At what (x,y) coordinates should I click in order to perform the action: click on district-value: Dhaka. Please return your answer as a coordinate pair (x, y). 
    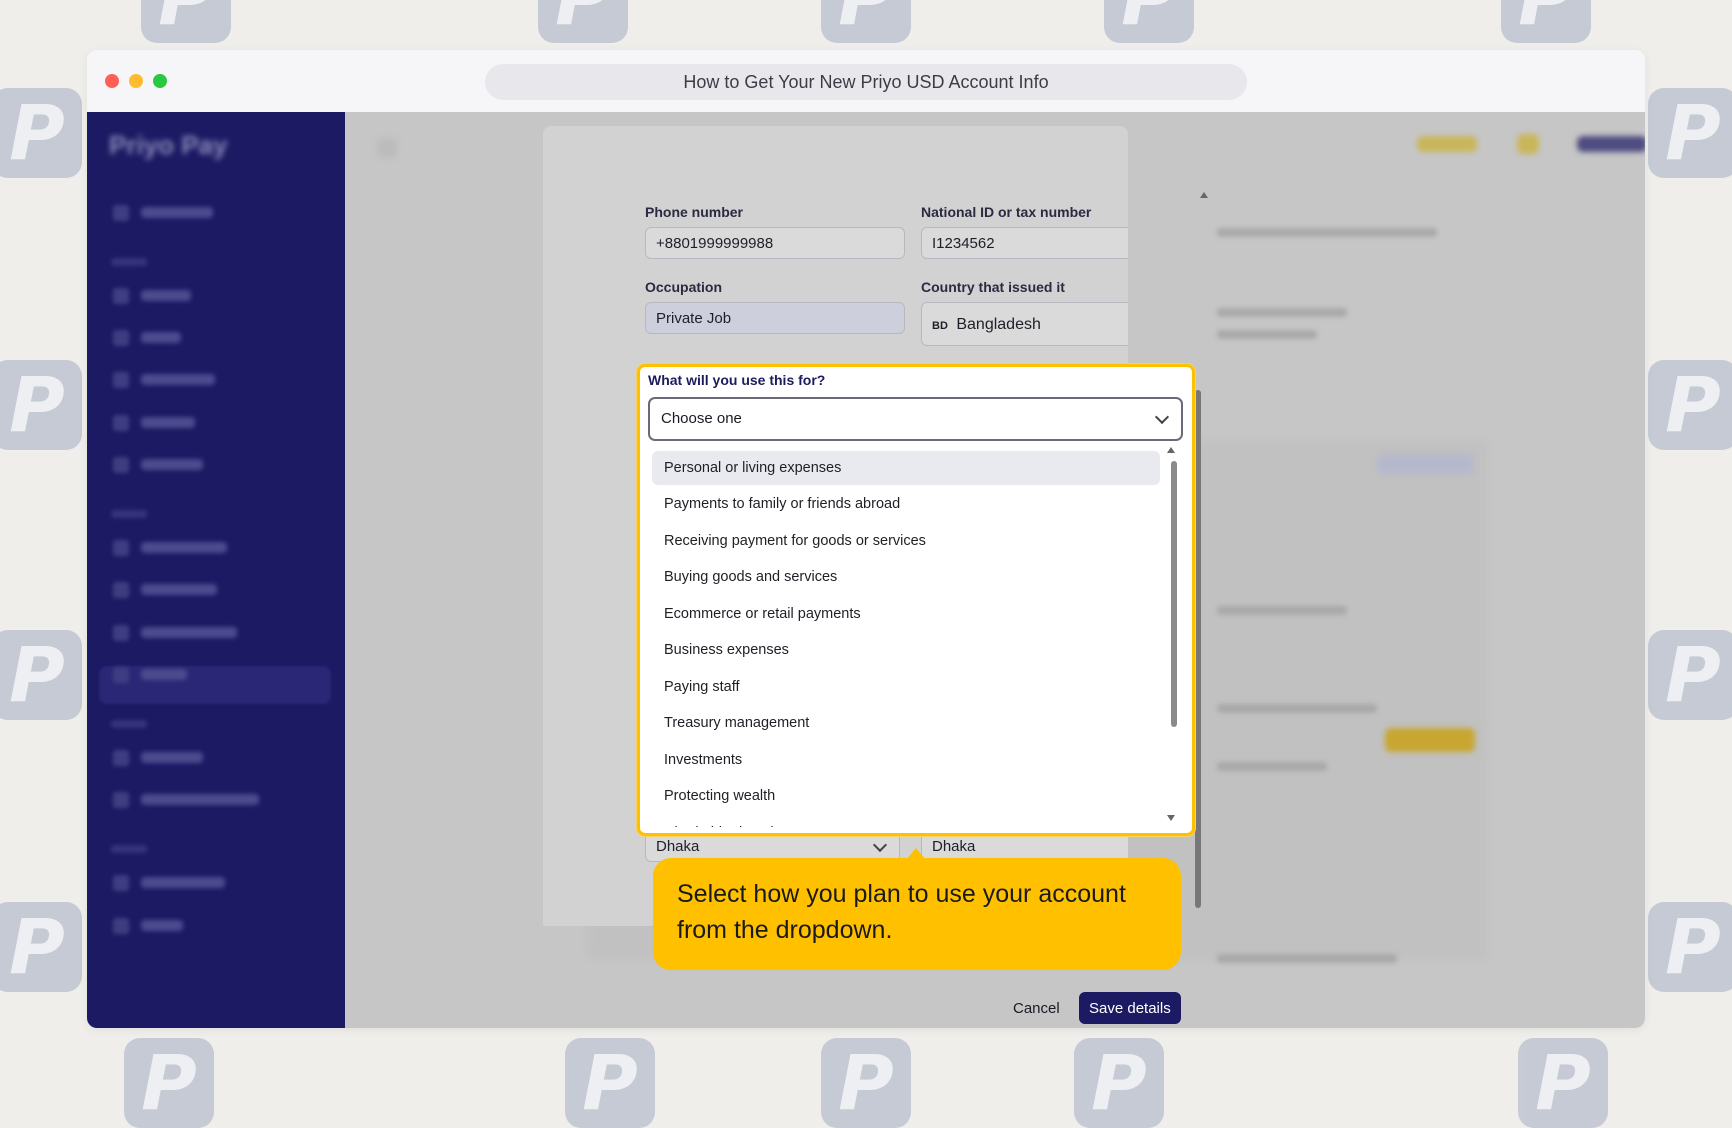
    Looking at the image, I should click on (954, 846).